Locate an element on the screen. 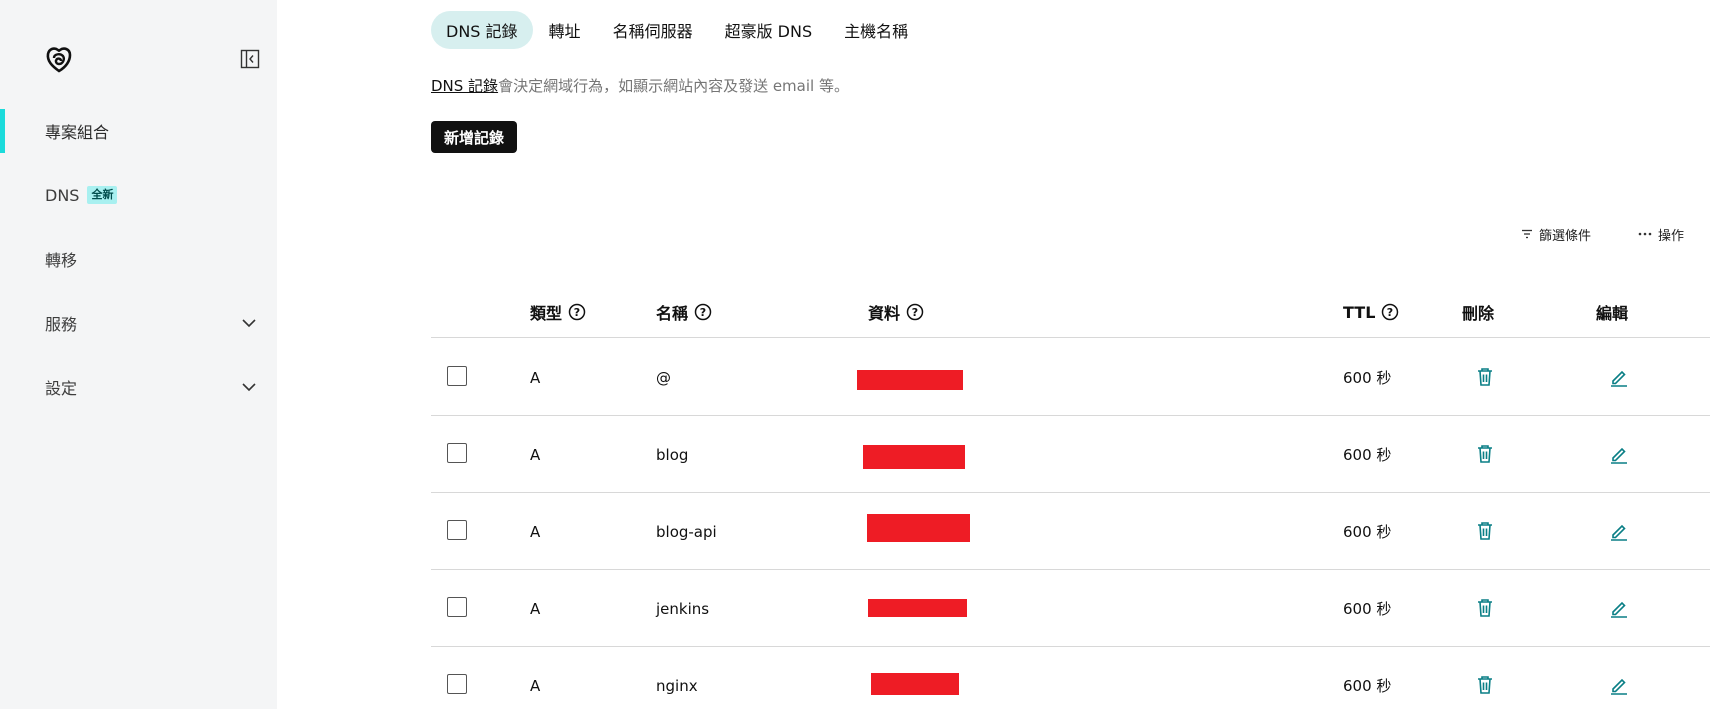 The height and width of the screenshot is (709, 1710). header-data-label: 資料 is located at coordinates (884, 313).